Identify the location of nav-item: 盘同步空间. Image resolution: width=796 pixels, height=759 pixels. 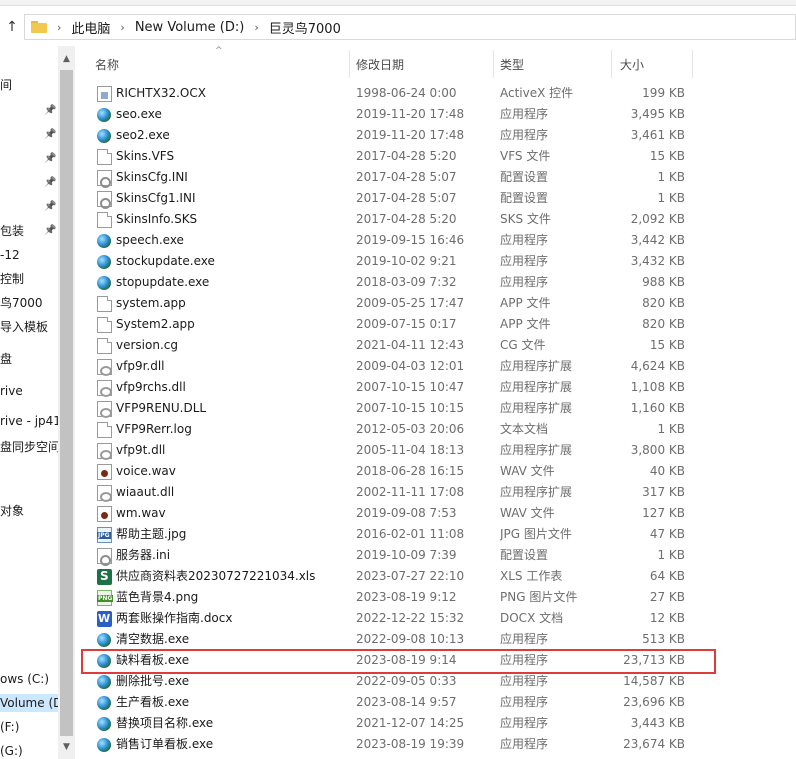
(29, 447).